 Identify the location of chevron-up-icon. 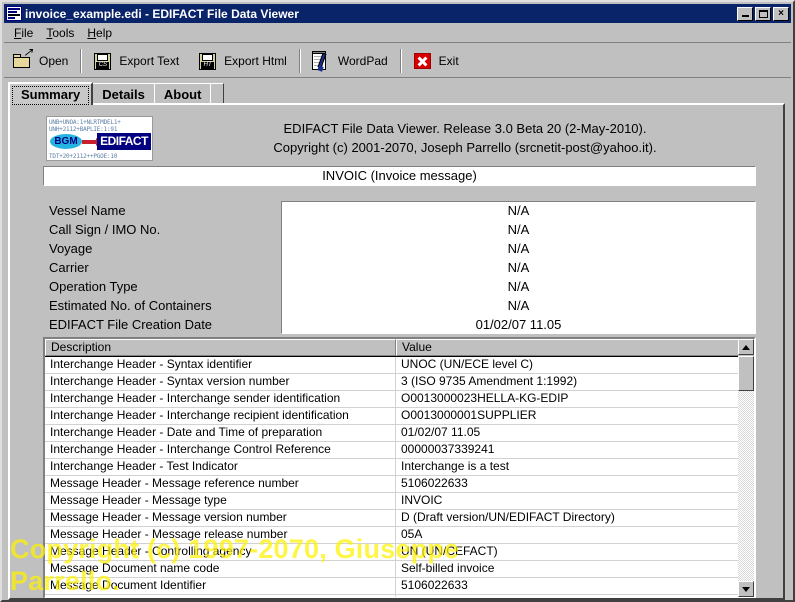
(746, 347).